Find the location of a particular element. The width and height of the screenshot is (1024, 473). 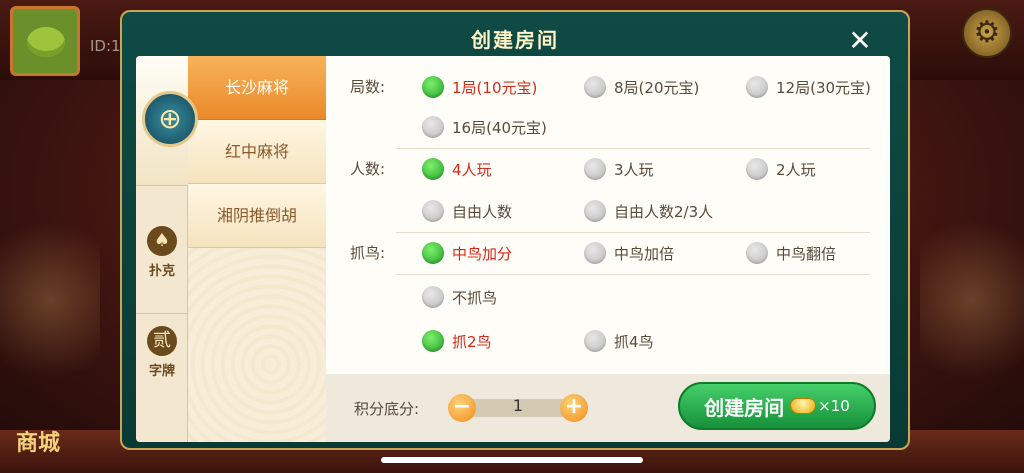

create-room-cost: ×10 is located at coordinates (834, 406).